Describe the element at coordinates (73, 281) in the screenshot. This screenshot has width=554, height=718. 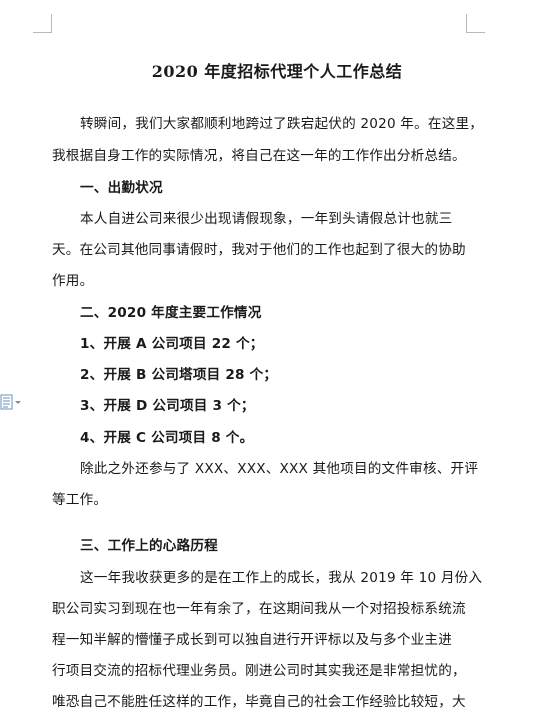
I see `body-line: 作用。` at that location.